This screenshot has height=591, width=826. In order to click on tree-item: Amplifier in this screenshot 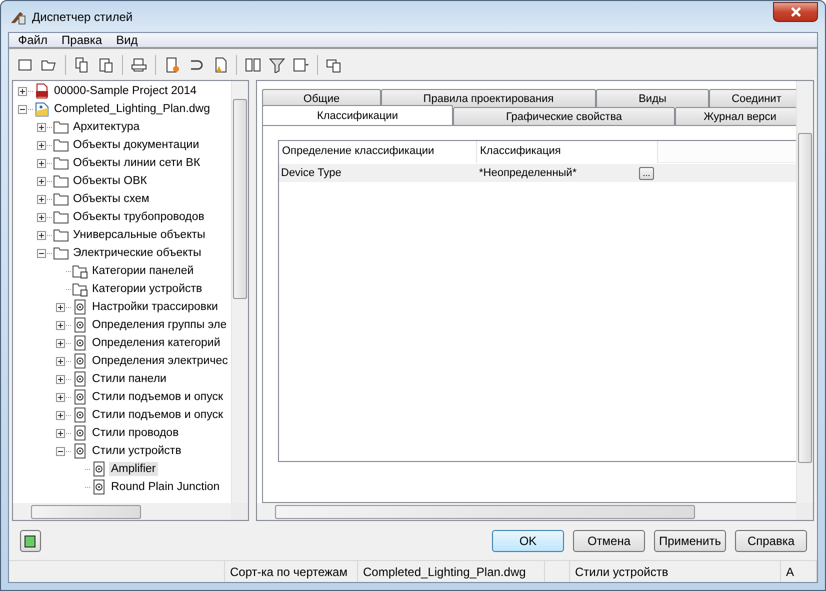, I will do `click(133, 469)`.